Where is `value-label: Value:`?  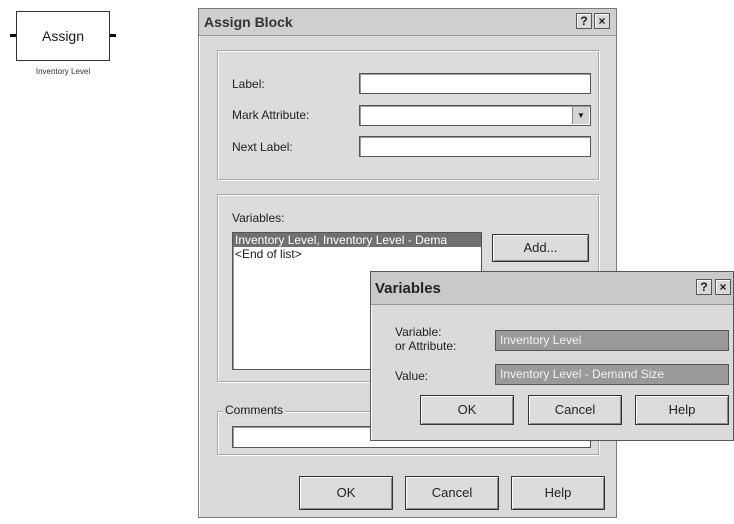
value-label: Value: is located at coordinates (412, 376).